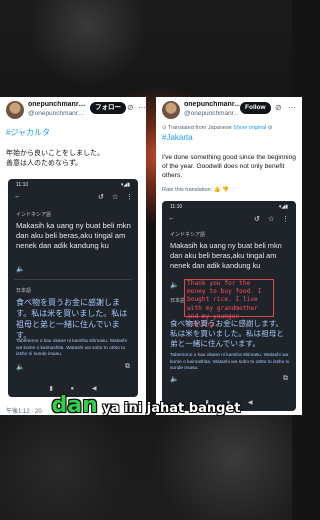 The height and width of the screenshot is (520, 320). Describe the element at coordinates (44, 163) in the screenshot. I see `tweet-text-line2: 善意は人のためならず。` at that location.